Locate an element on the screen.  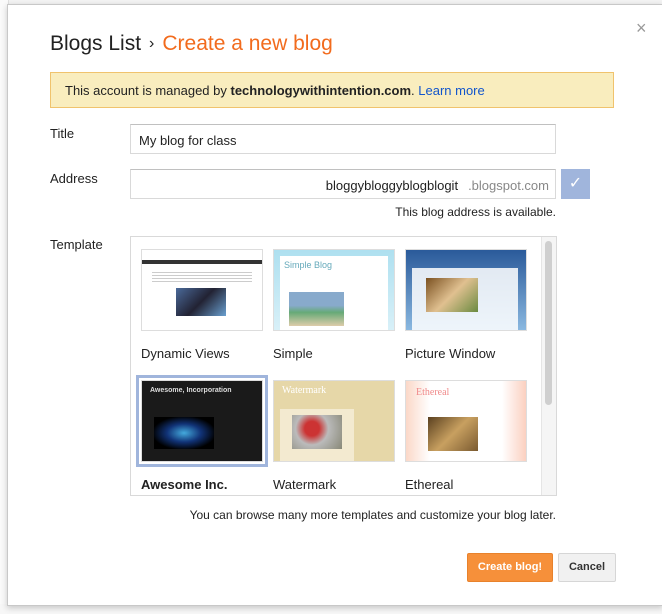
create-blog-button: Create blog! is located at coordinates (510, 567).